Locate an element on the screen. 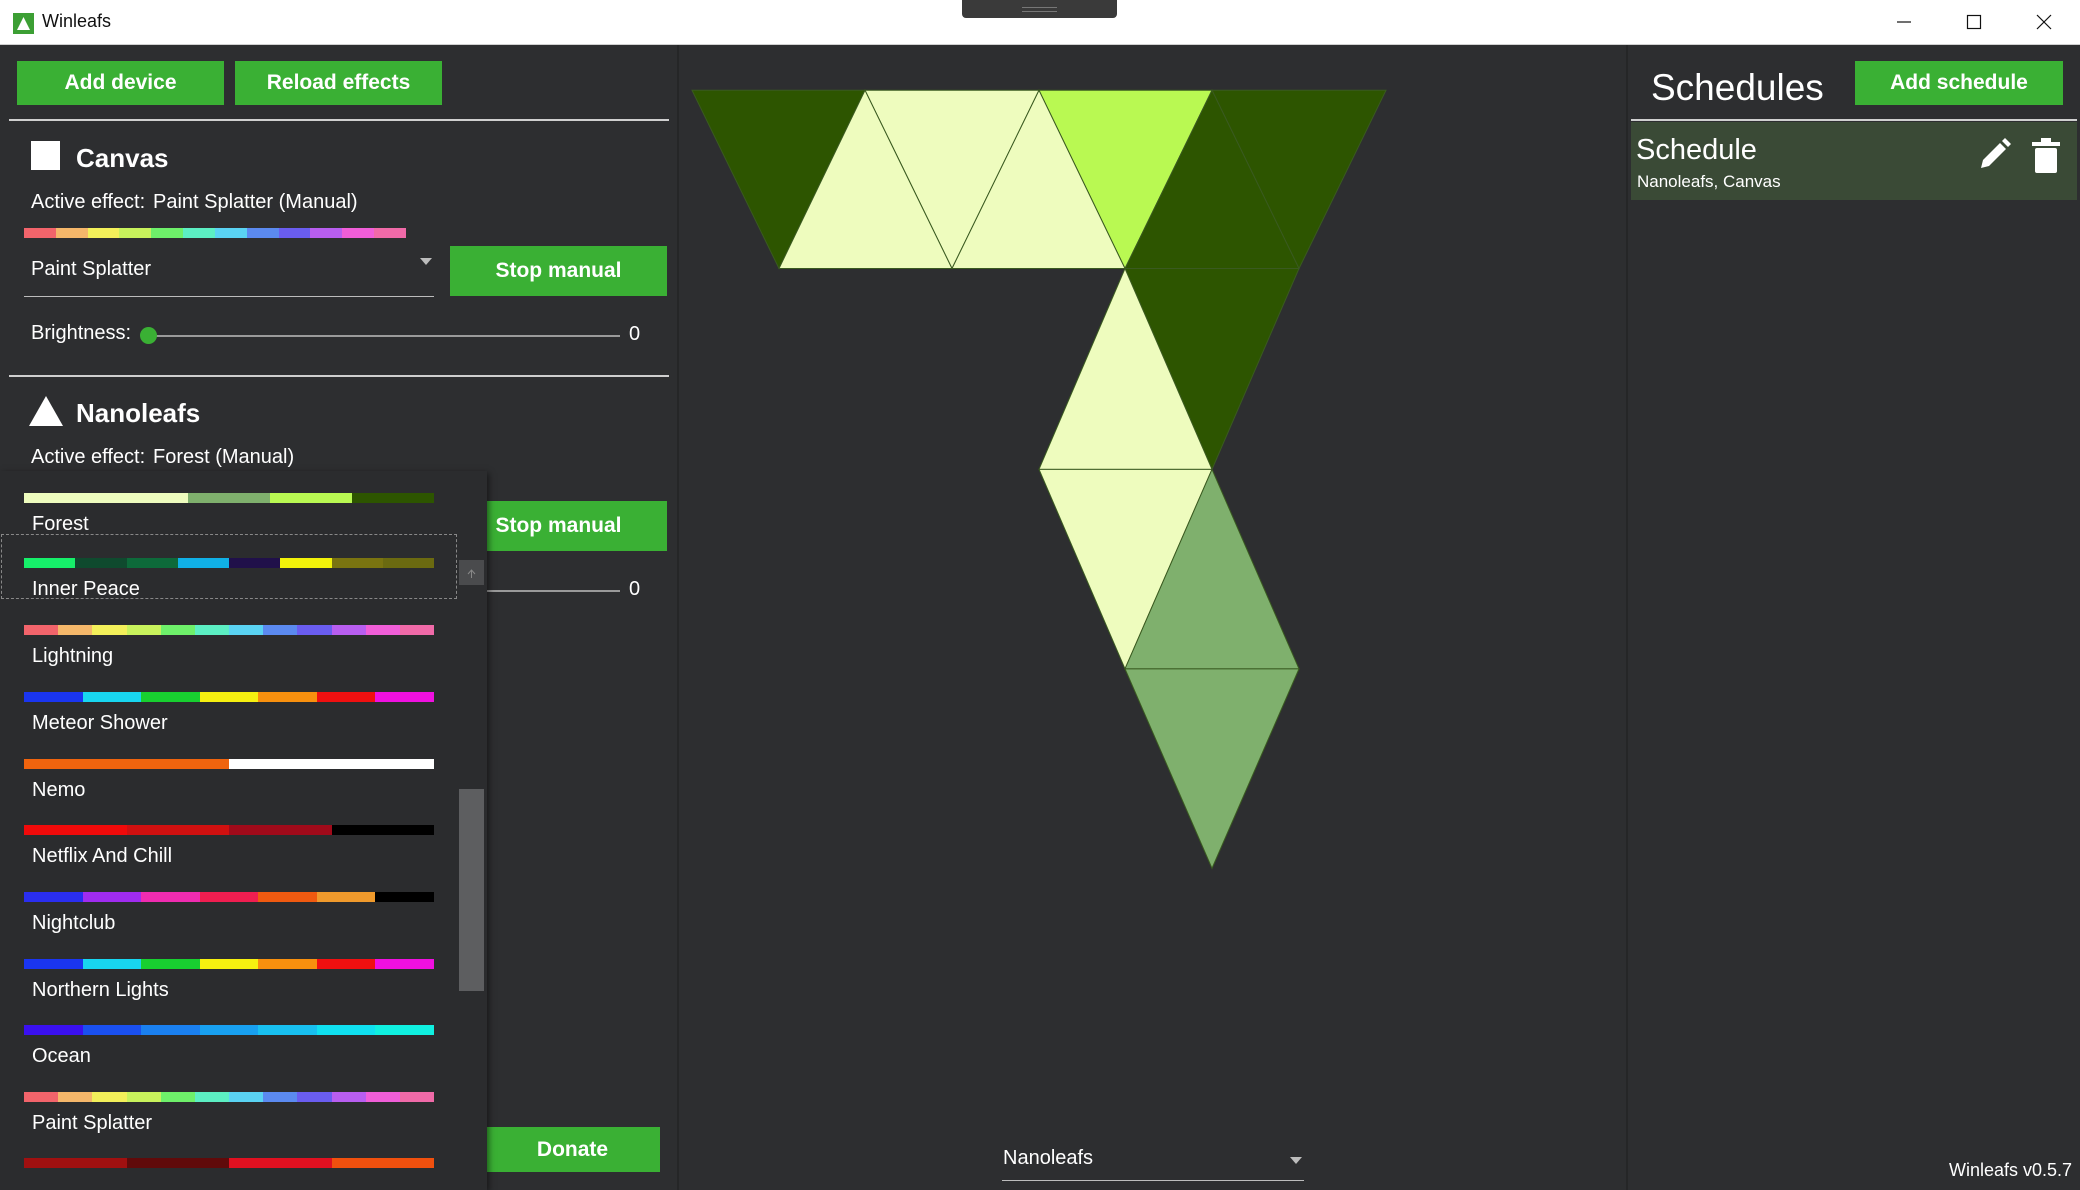  schedules-title: Schedules is located at coordinates (1737, 87).